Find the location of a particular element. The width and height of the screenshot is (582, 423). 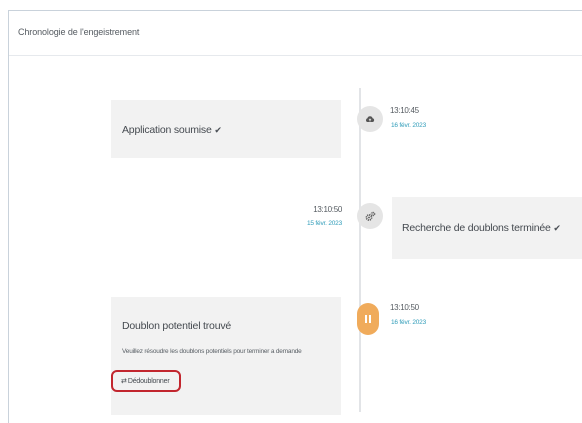

event-title: Application soumise ✔ is located at coordinates (172, 130).